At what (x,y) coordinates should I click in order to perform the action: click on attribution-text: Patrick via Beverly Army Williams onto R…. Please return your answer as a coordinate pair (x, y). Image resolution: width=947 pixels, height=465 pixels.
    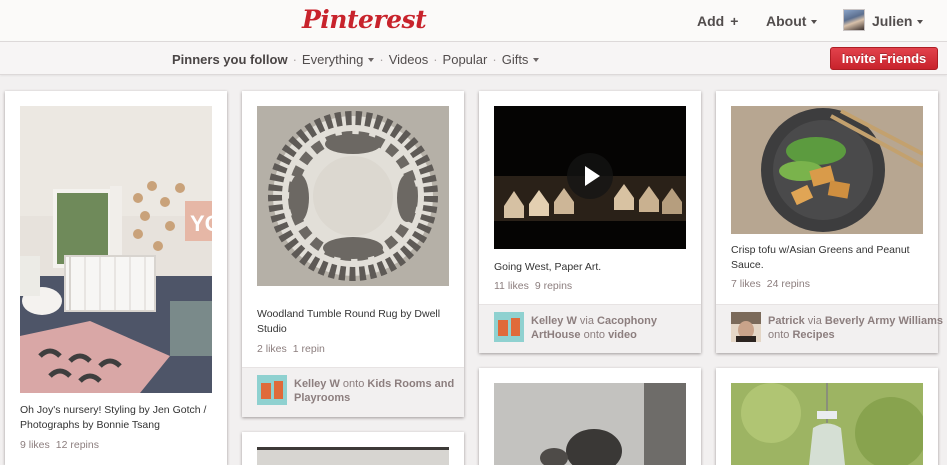
    Looking at the image, I should click on (855, 328).